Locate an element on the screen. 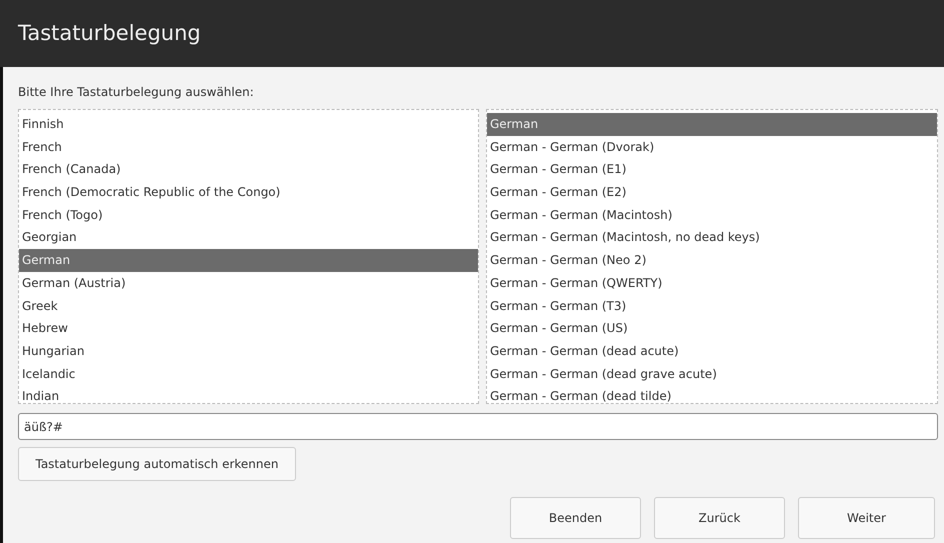 Image resolution: width=944 pixels, height=543 pixels. list-item: German - German (dead grave acute) is located at coordinates (712, 374).